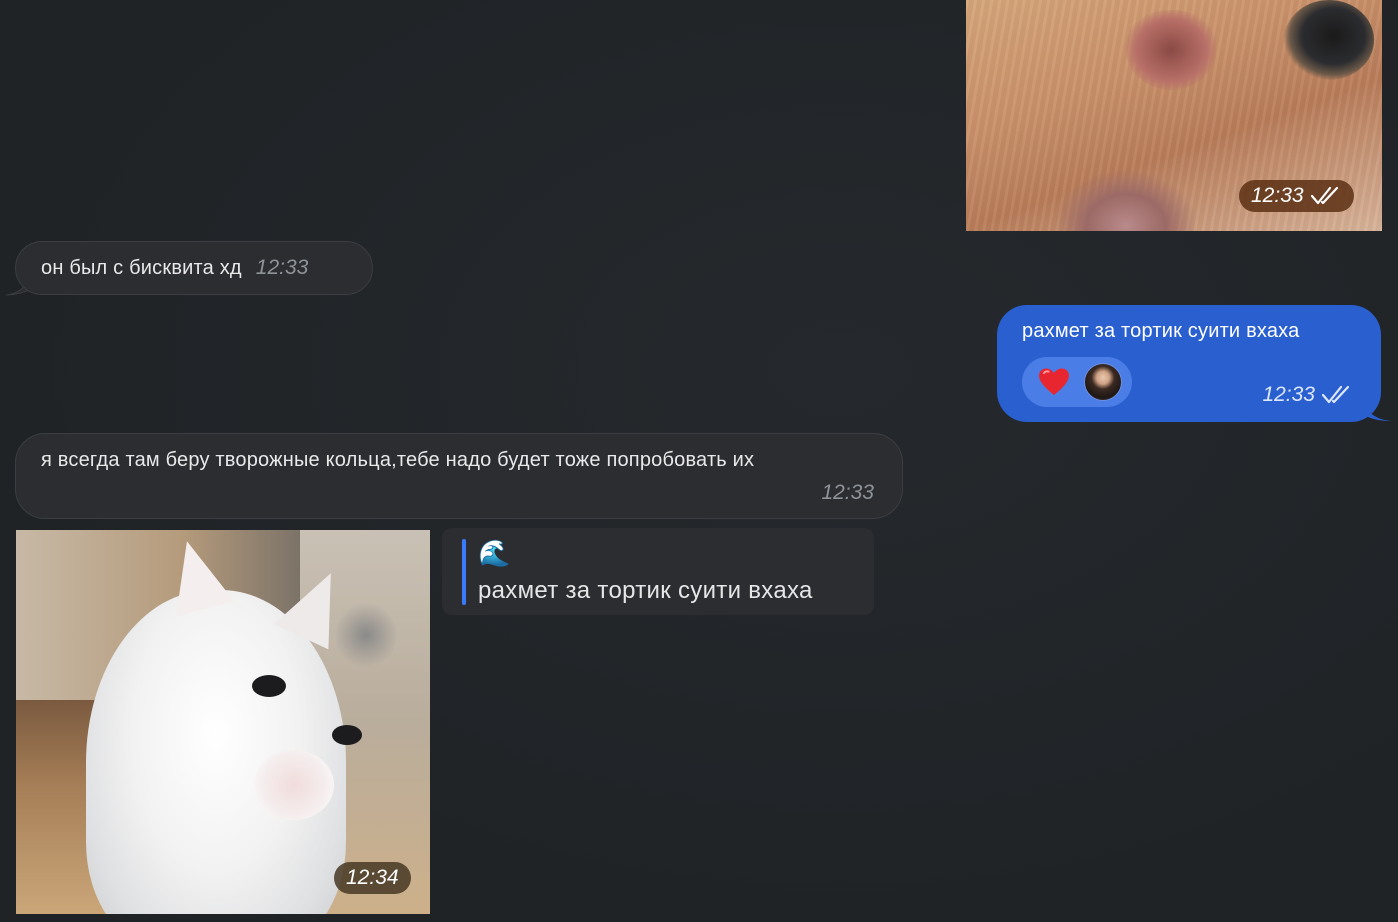  What do you see at coordinates (1329, 40) in the screenshot?
I see `photo-cat-eye` at bounding box center [1329, 40].